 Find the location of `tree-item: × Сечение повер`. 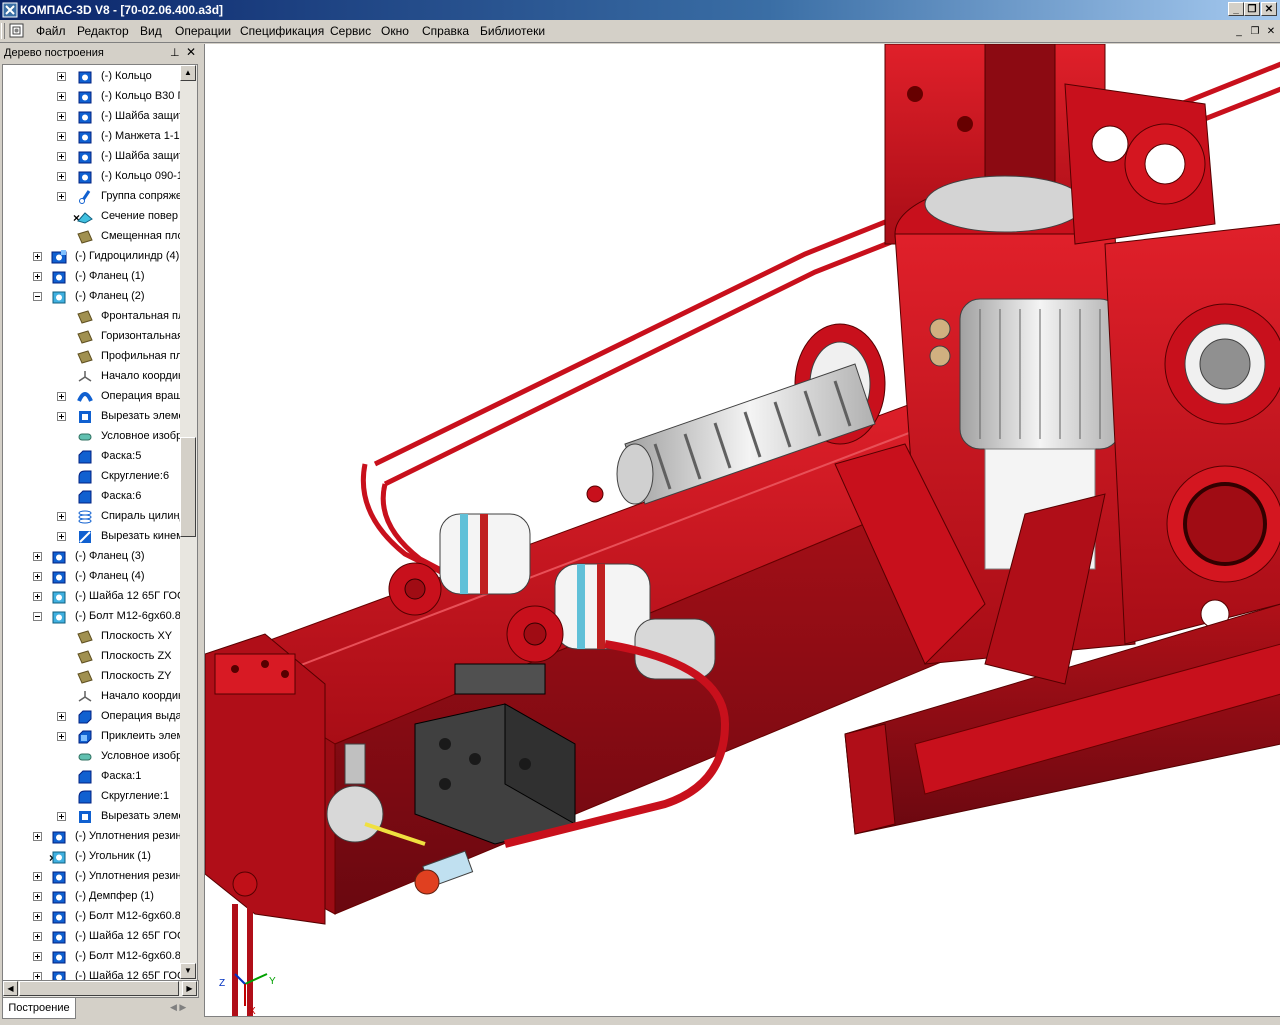

tree-item: × Сечение повер is located at coordinates (92, 217).